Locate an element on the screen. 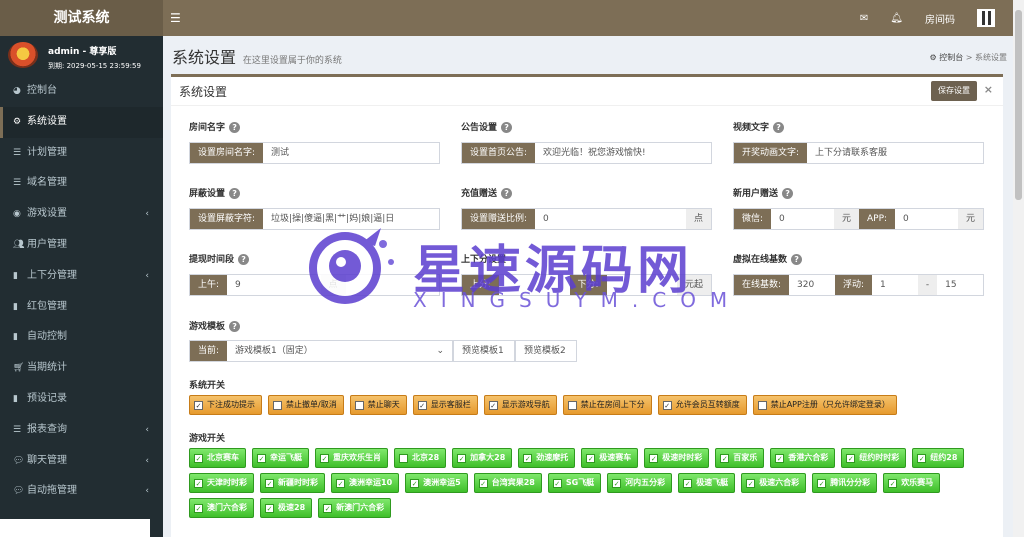  down-input is located at coordinates (642, 285).